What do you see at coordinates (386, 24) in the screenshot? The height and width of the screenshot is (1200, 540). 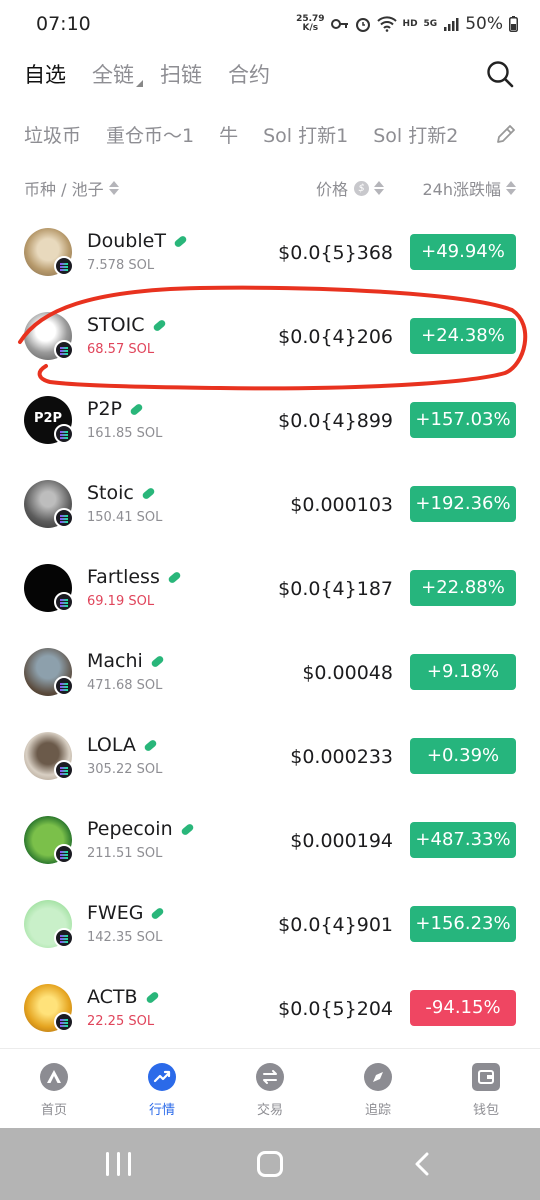 I see `wifi-icon` at bounding box center [386, 24].